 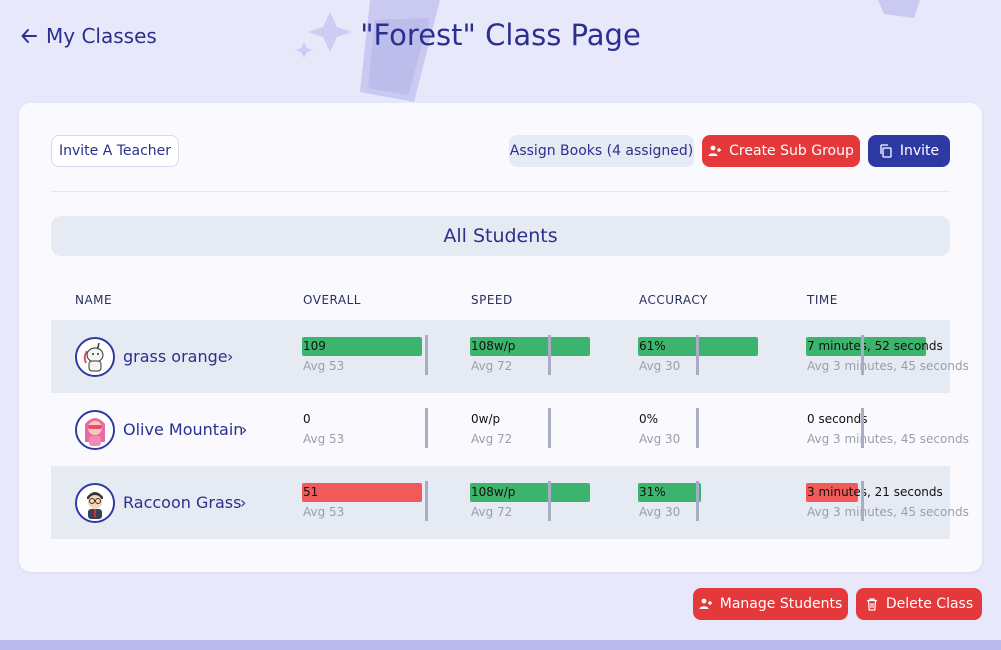 What do you see at coordinates (332, 300) in the screenshot?
I see `column-header-overall: OVERALL` at bounding box center [332, 300].